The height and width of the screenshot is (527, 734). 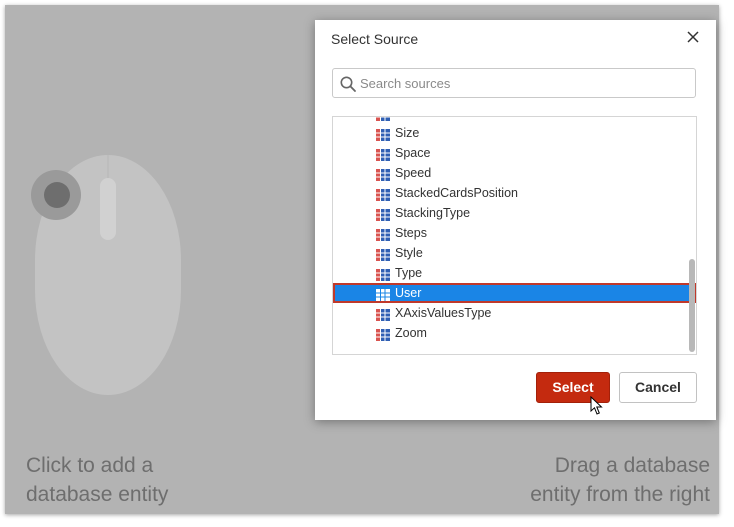 What do you see at coordinates (97, 494) in the screenshot?
I see `click-hint-line2: database entity` at bounding box center [97, 494].